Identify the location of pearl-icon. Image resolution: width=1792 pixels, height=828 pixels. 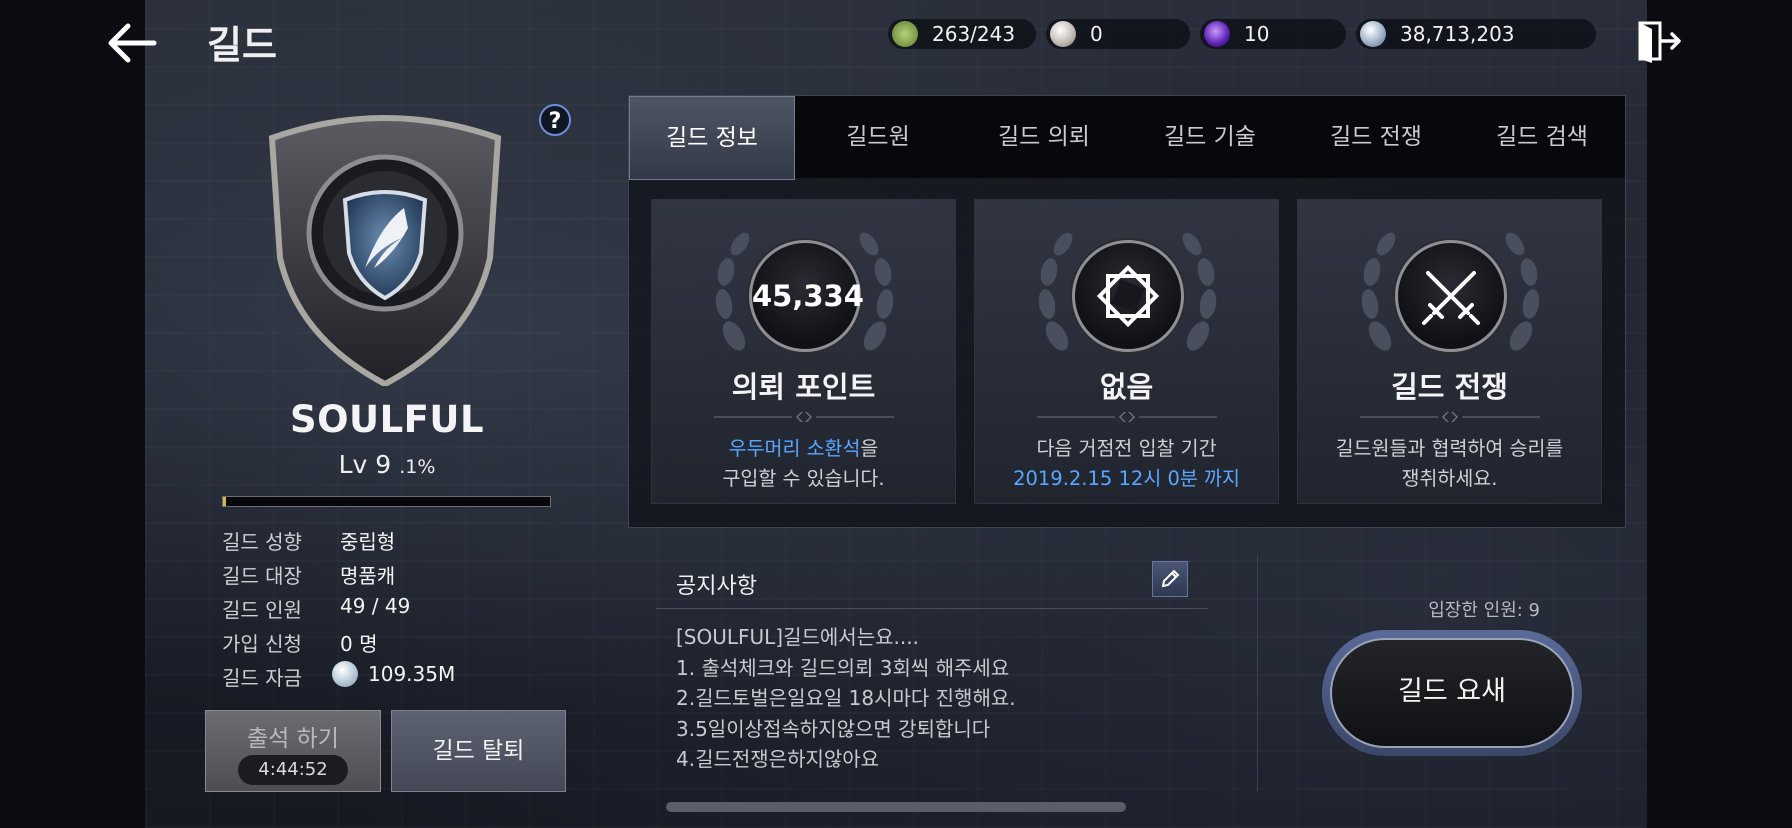
(1063, 34).